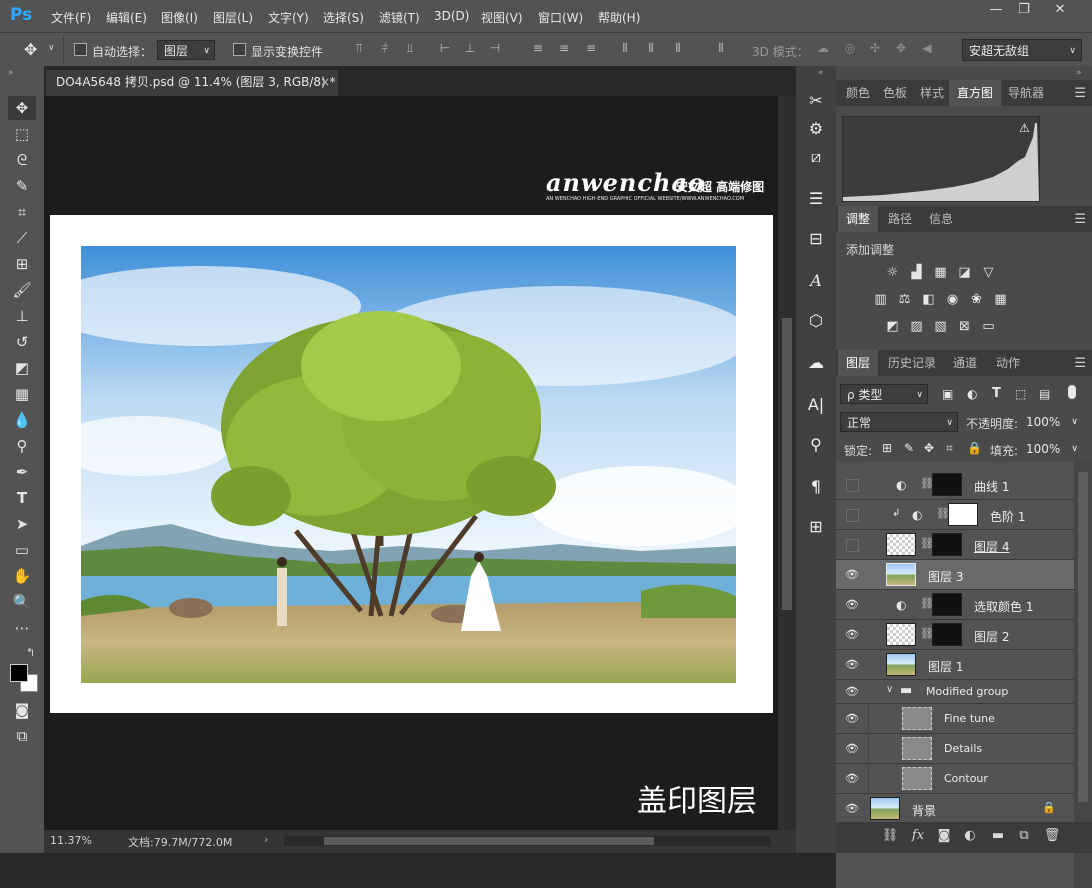  I want to click on zoom-level: 11.37%, so click(71, 840).